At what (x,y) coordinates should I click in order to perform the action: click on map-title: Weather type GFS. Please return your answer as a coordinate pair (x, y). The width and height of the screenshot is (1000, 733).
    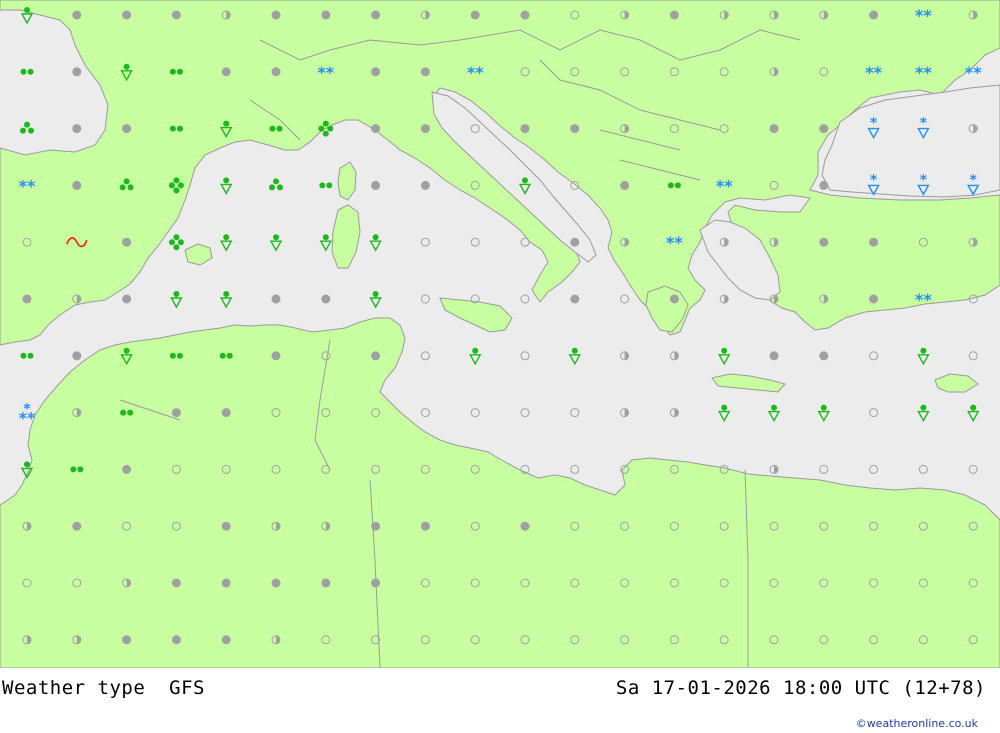
    Looking at the image, I should click on (103, 688).